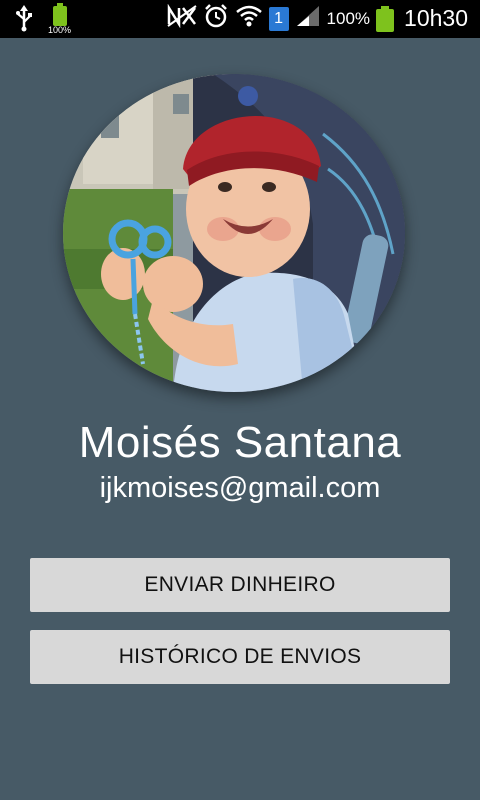 The width and height of the screenshot is (480, 800). I want to click on cell-signal-icon, so click(308, 18).